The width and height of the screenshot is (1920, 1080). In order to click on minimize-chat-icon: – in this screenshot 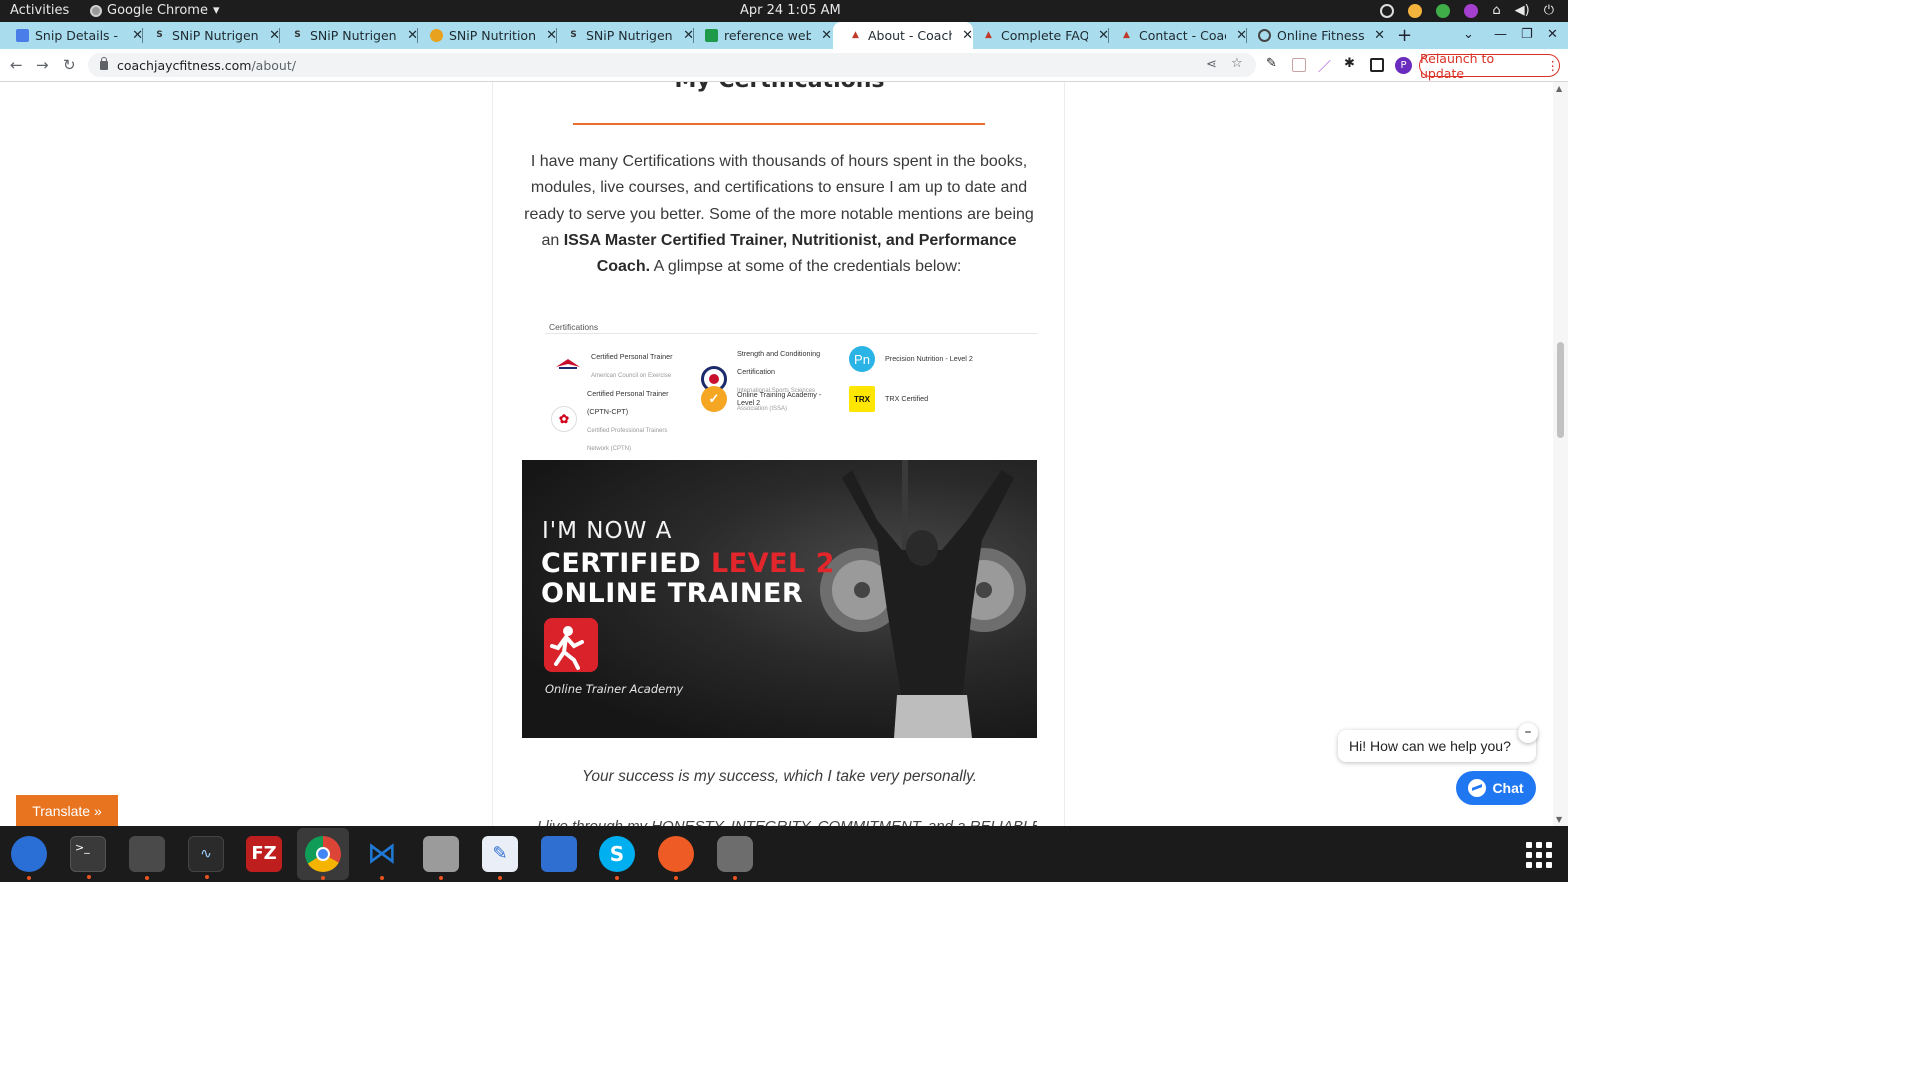, I will do `click(1528, 733)`.